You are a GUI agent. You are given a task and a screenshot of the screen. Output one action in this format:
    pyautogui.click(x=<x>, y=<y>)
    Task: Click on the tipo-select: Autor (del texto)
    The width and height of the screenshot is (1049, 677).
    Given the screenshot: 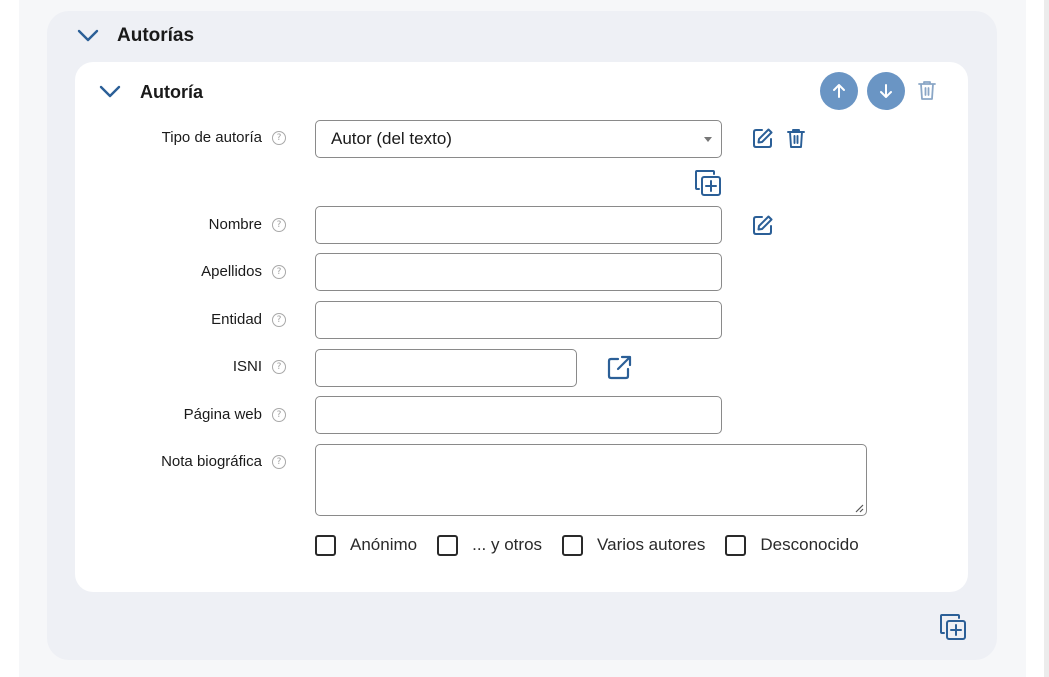 What is the action you would take?
    pyautogui.click(x=518, y=139)
    